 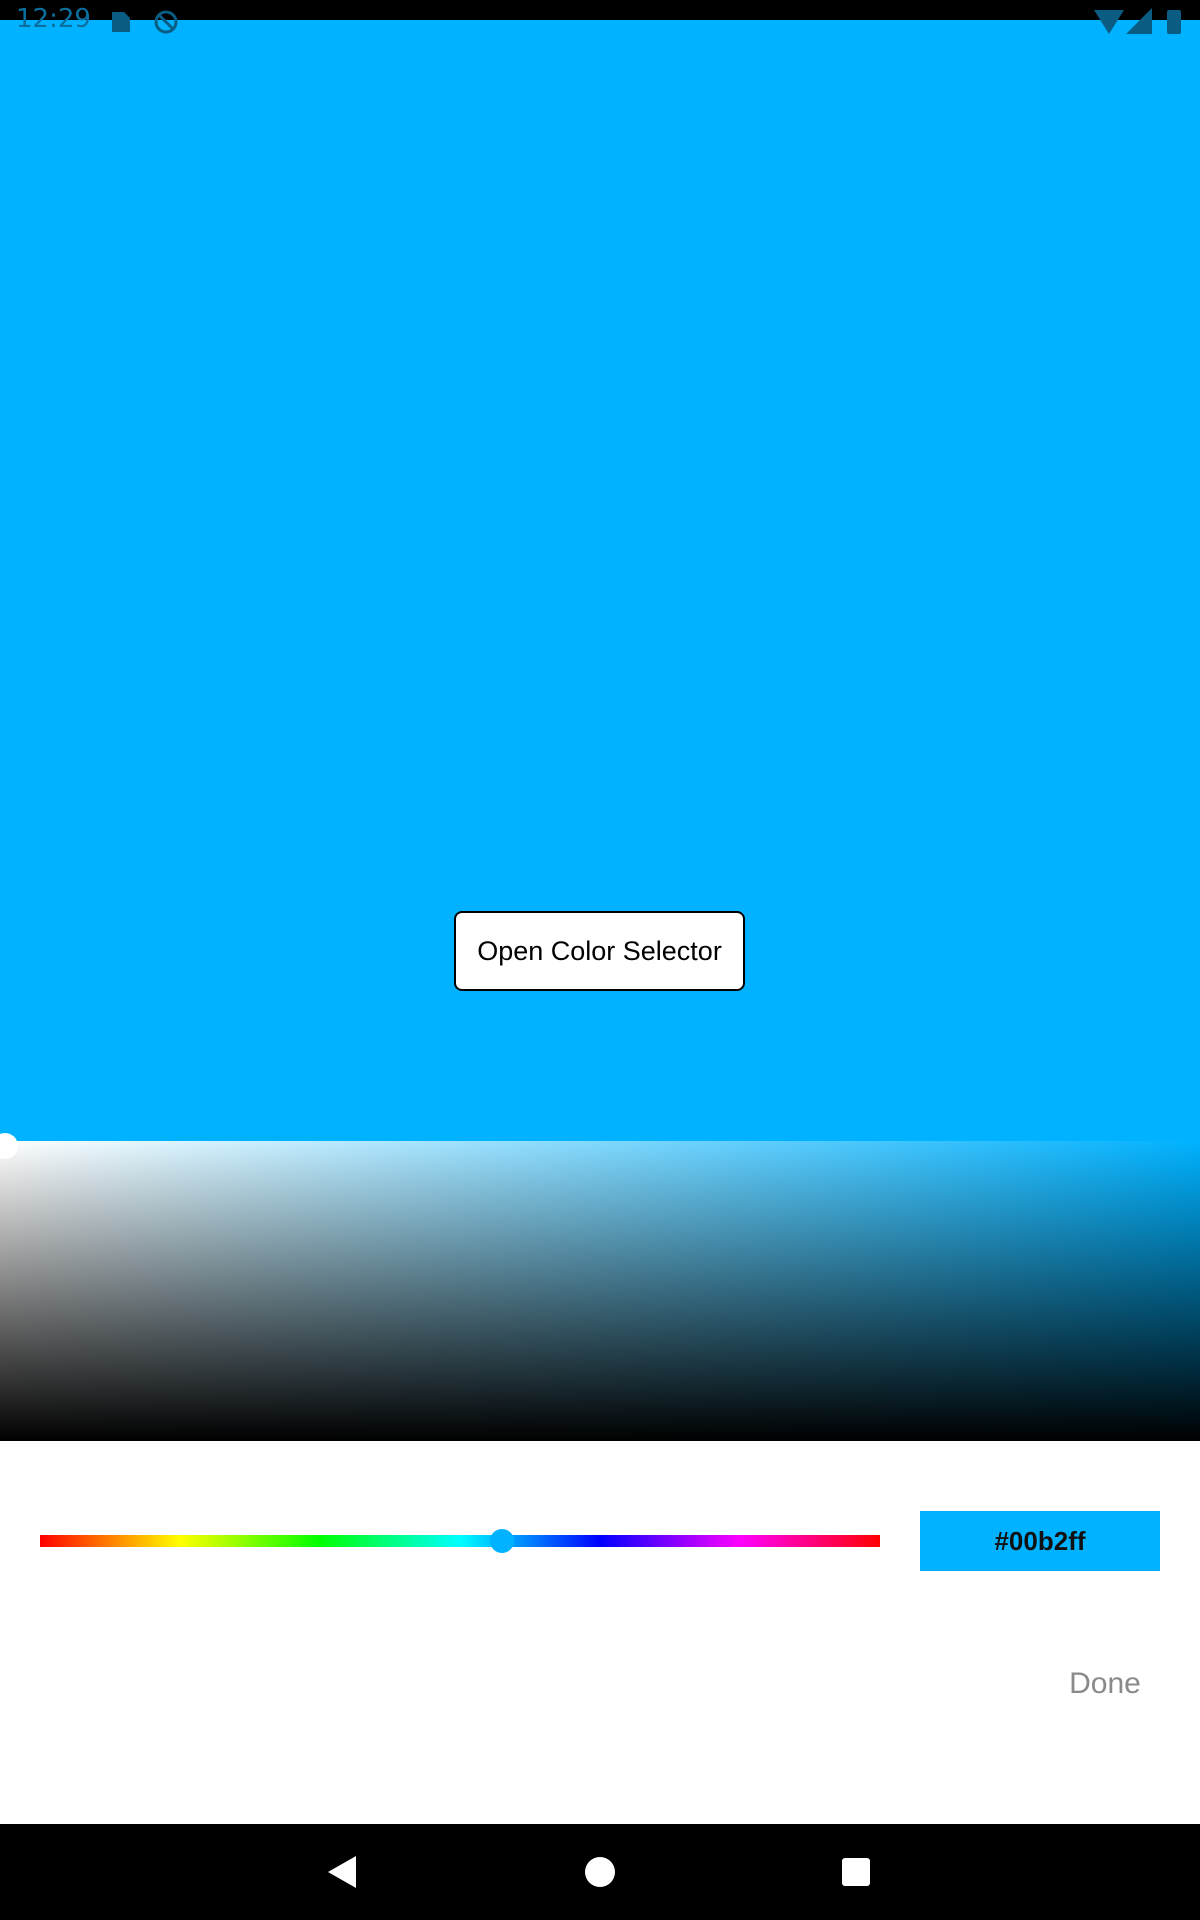 I want to click on back-button, so click(x=342, y=1872).